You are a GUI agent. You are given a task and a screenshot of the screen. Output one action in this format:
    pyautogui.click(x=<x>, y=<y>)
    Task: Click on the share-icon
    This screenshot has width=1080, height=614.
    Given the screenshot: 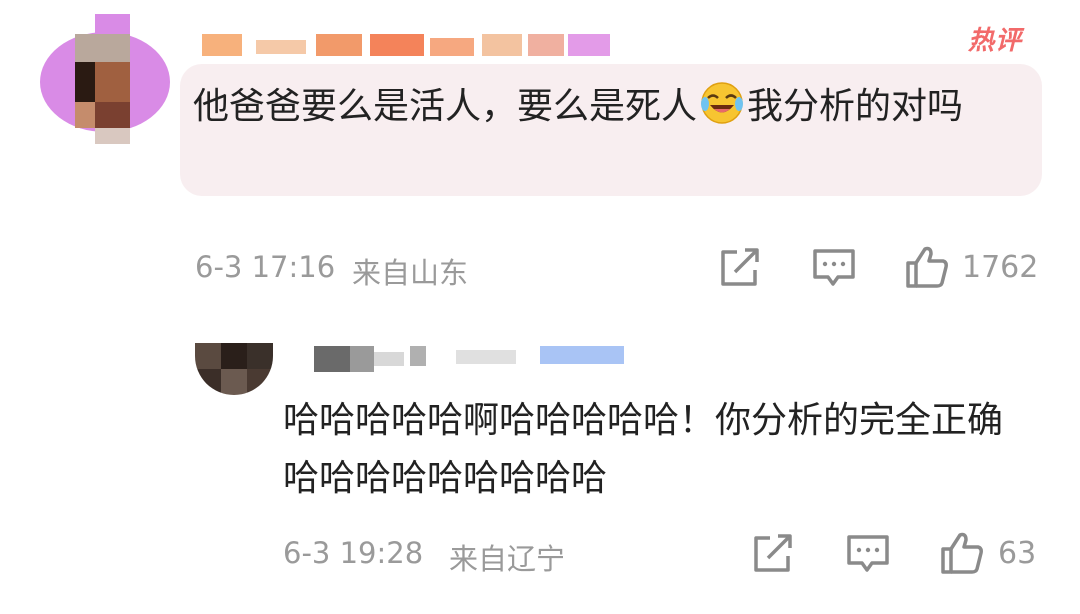 What is the action you would take?
    pyautogui.click(x=740, y=268)
    